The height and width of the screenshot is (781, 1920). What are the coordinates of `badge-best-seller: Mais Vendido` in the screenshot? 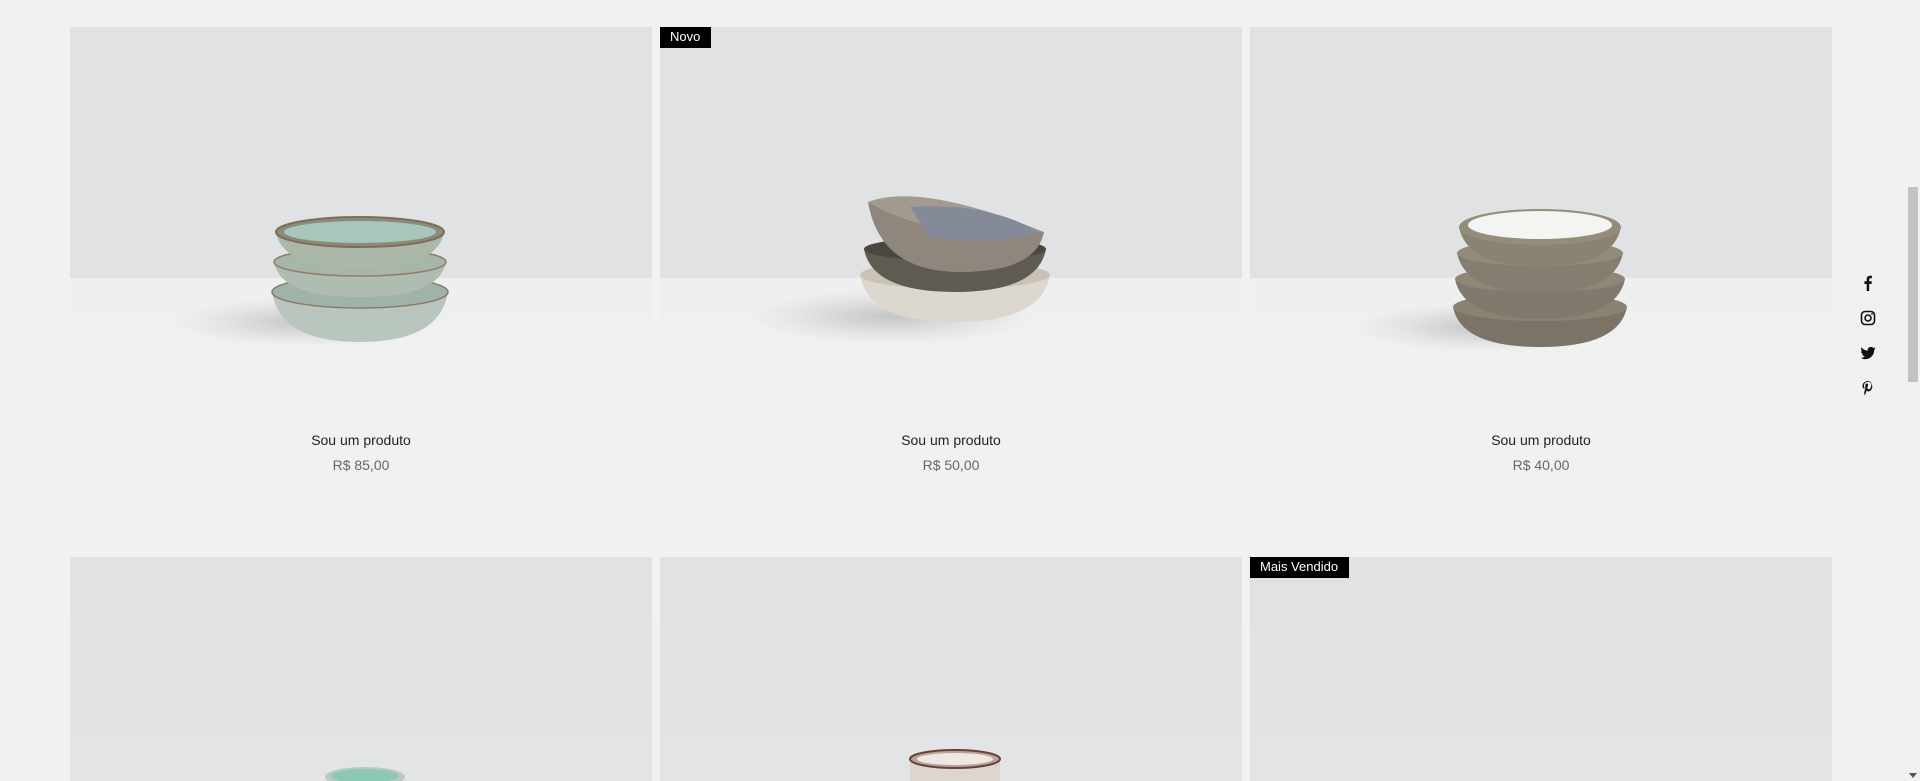 It's located at (1300, 567).